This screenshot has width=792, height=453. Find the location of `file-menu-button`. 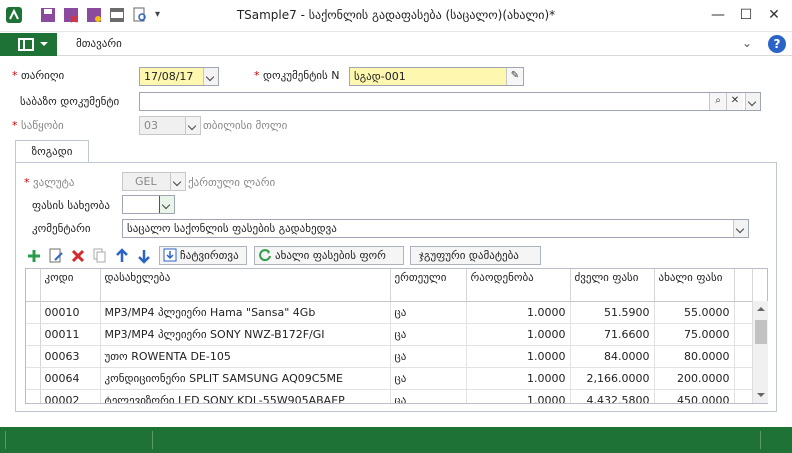

file-menu-button is located at coordinates (28, 44).